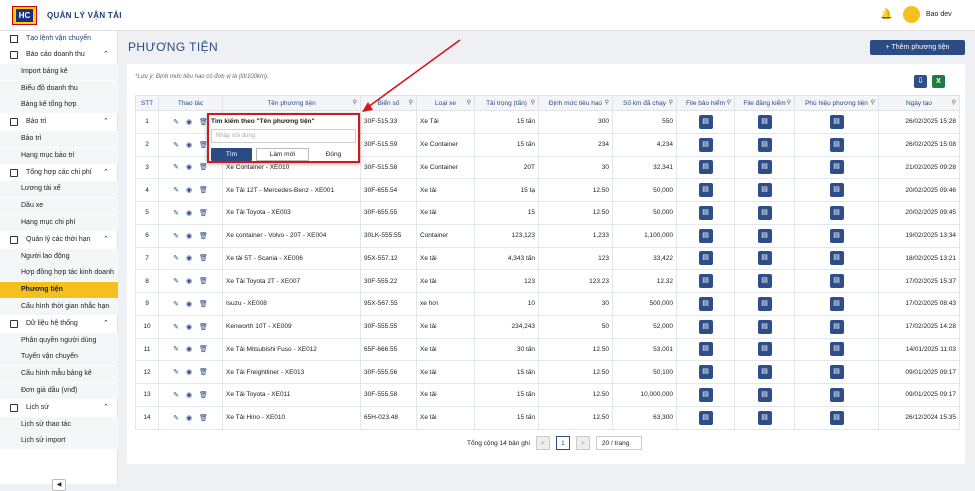 The height and width of the screenshot is (491, 975). Describe the element at coordinates (411, 75) in the screenshot. I see `annotation-arrow` at that location.